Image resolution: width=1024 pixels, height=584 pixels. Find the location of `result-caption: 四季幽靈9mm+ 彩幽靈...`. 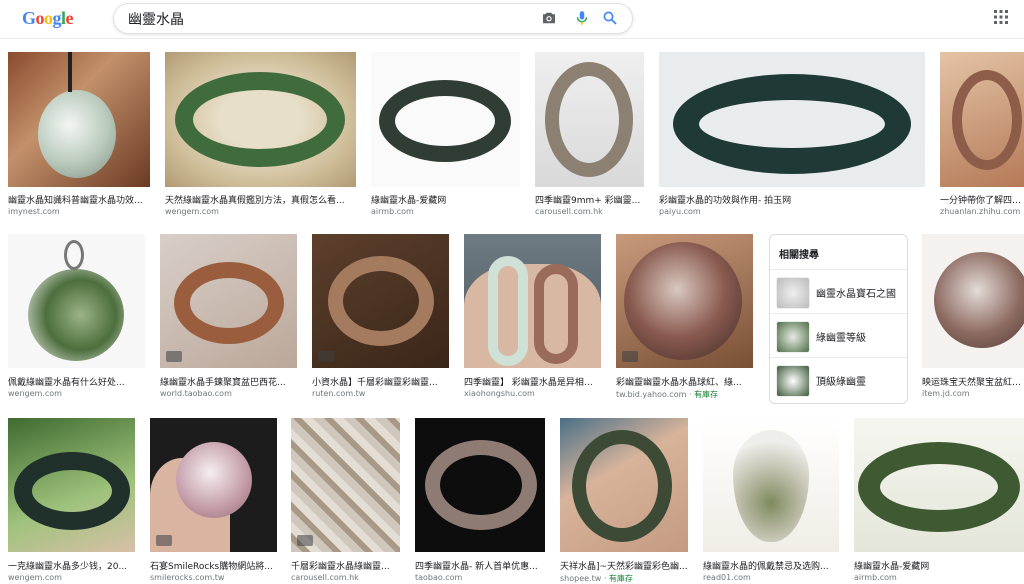

result-caption: 四季幽靈9mm+ 彩幽靈... is located at coordinates (589, 199).